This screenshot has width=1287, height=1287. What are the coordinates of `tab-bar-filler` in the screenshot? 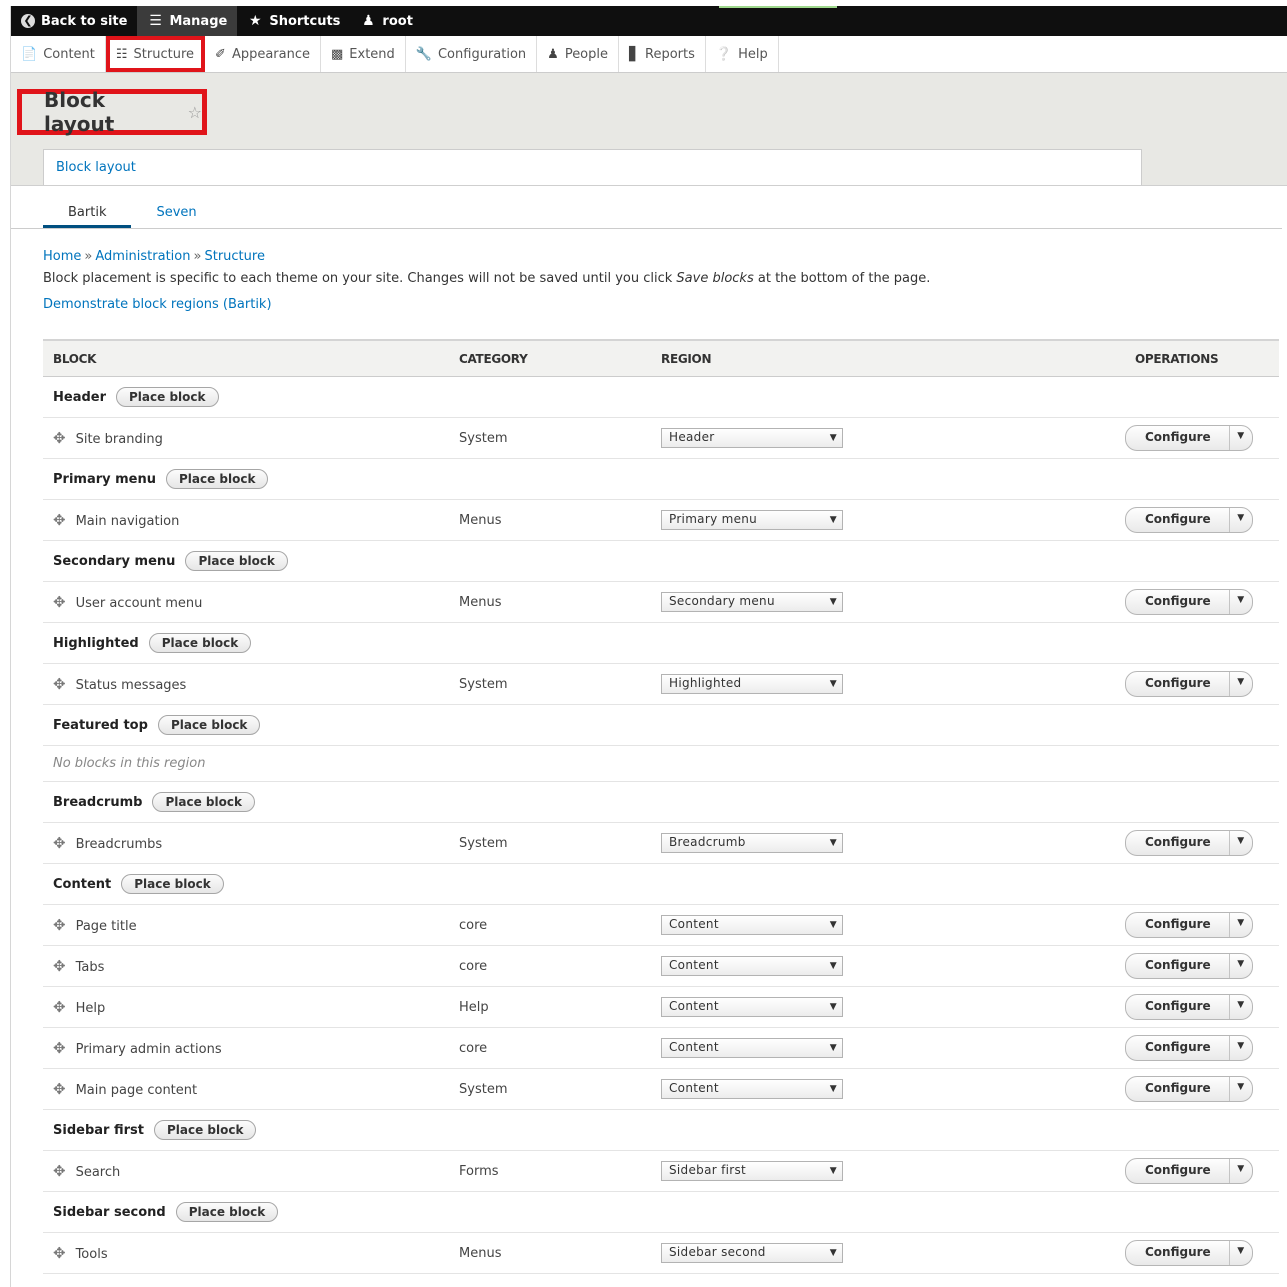 It's located at (1214, 179).